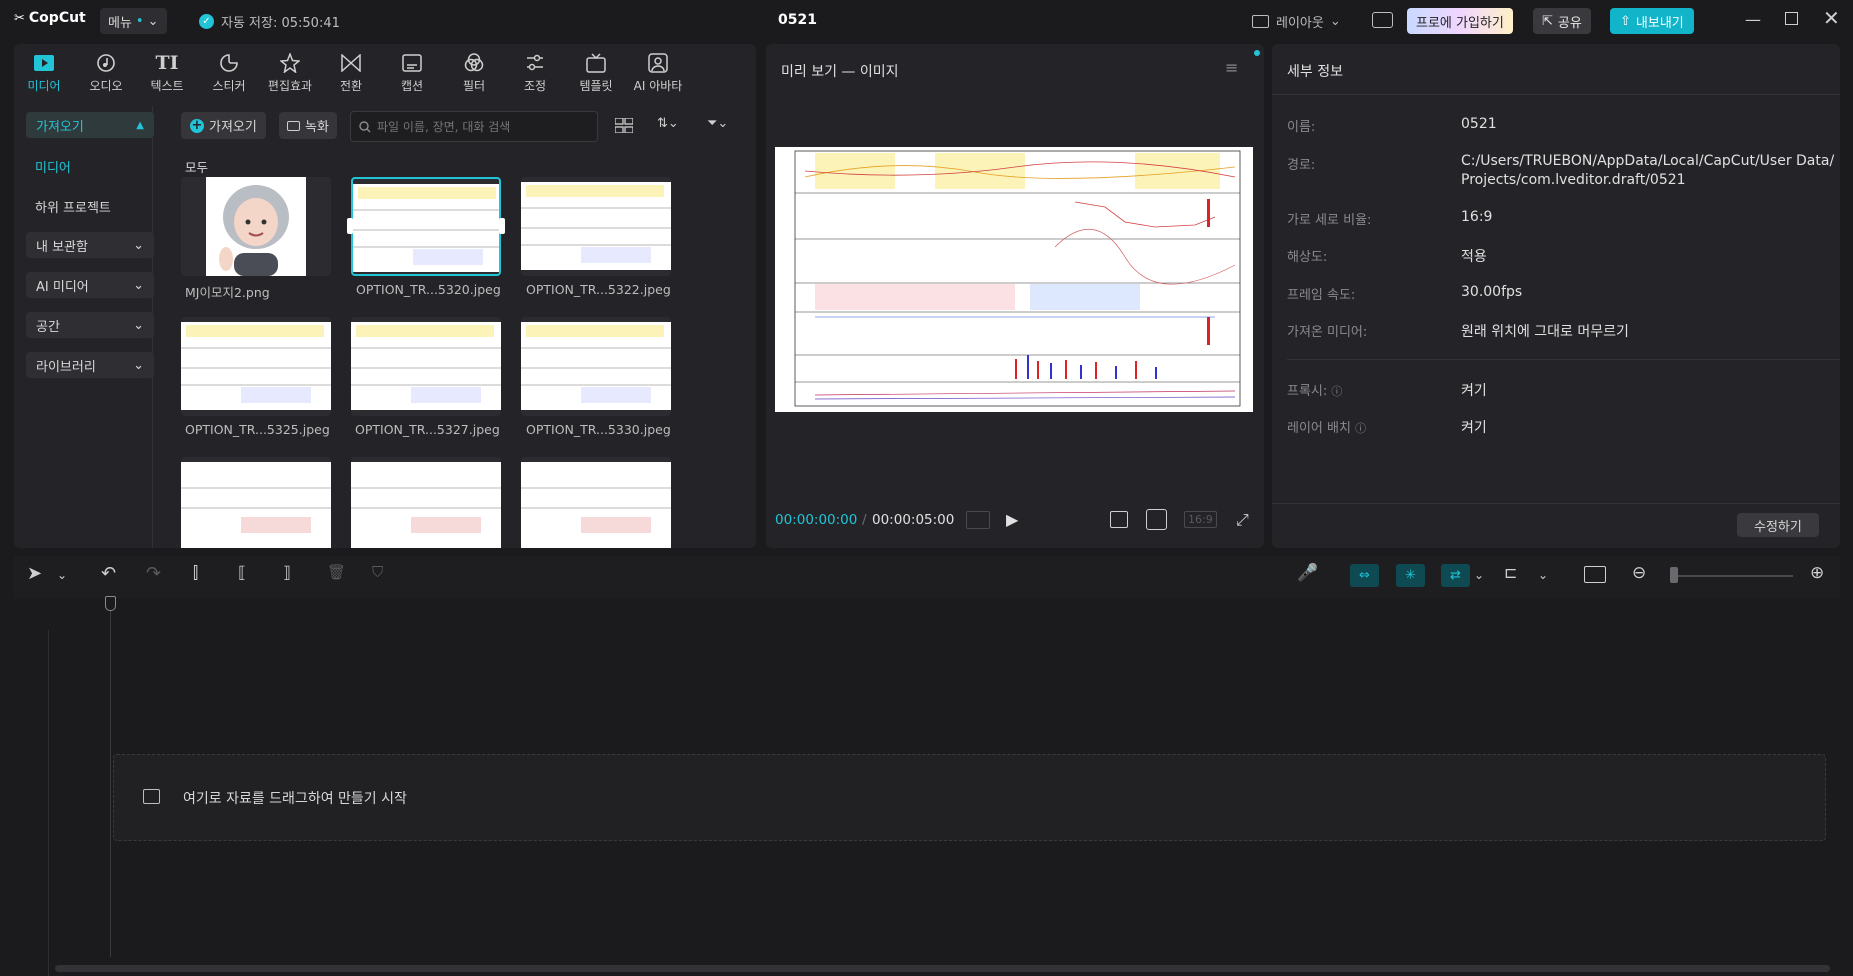  What do you see at coordinates (108, 573) in the screenshot?
I see `undo-icon: ↶` at bounding box center [108, 573].